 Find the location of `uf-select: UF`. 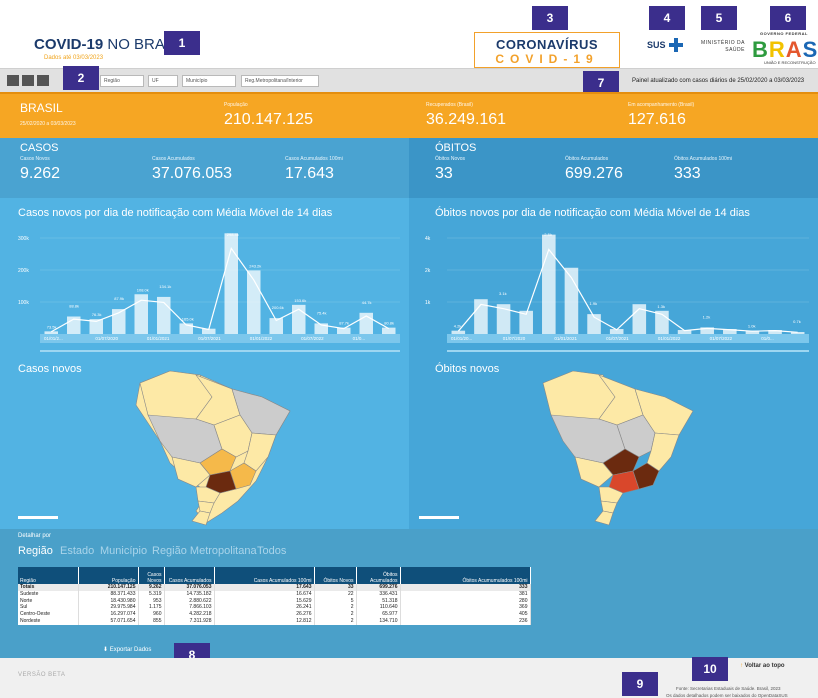

uf-select: UF is located at coordinates (163, 81).